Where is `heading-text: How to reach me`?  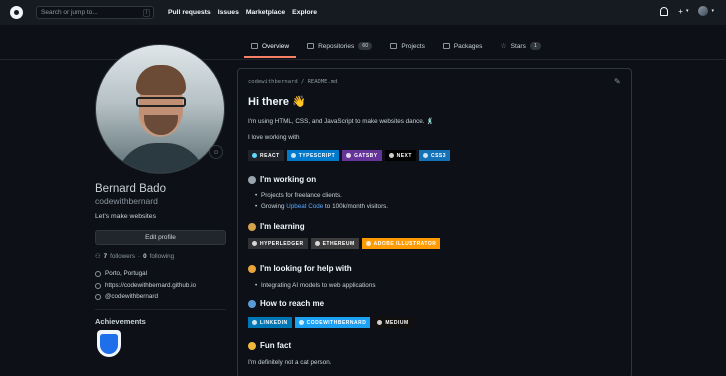 heading-text: How to reach me is located at coordinates (292, 303).